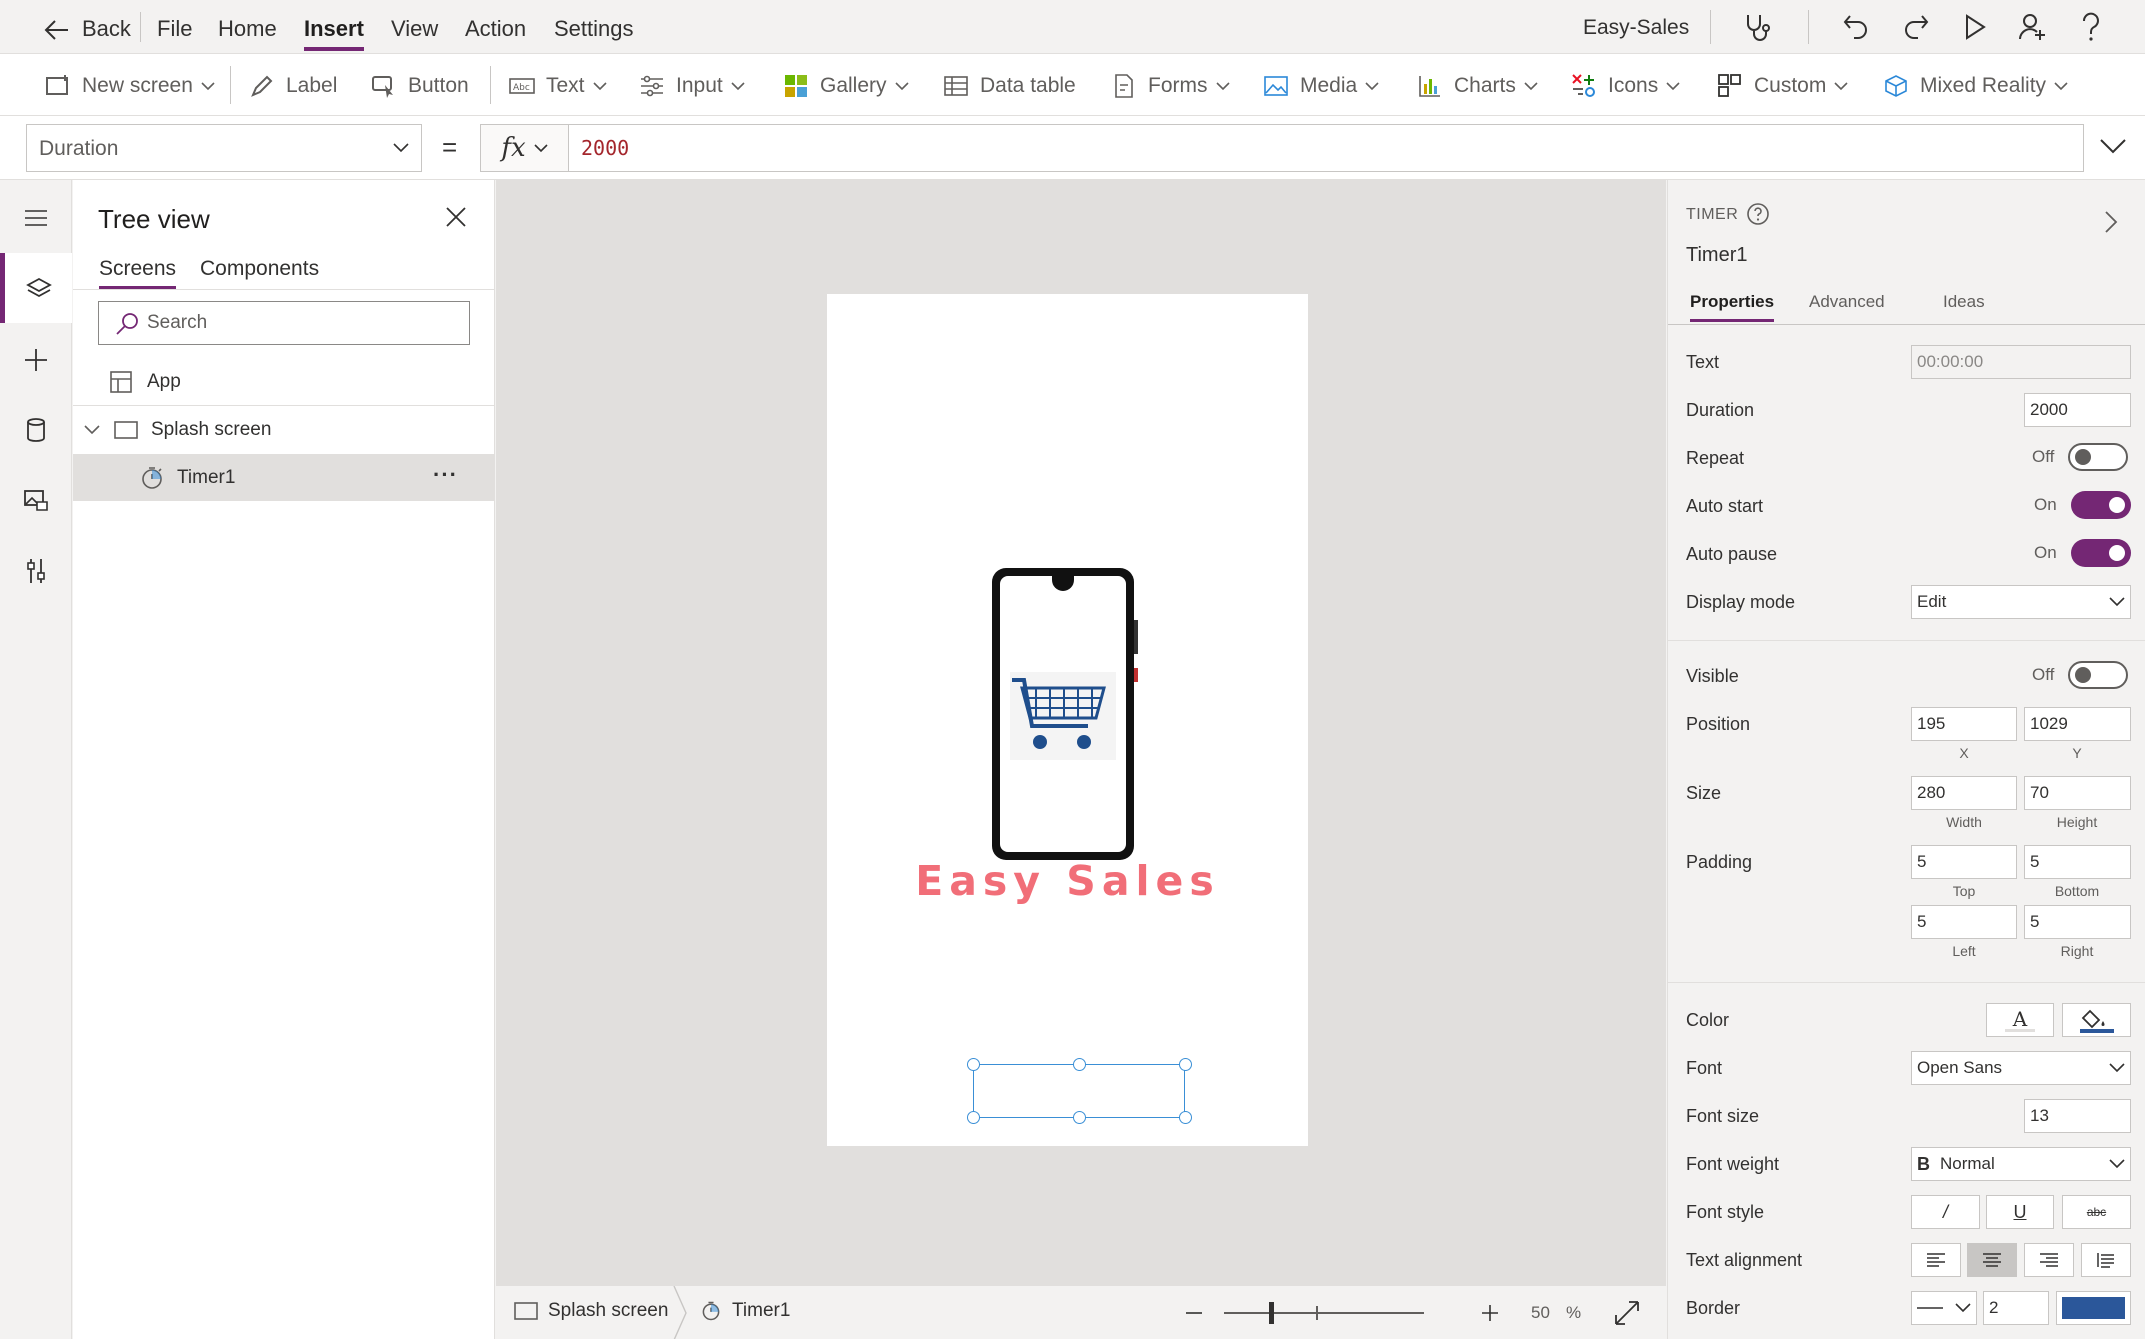  Describe the element at coordinates (174, 29) in the screenshot. I see `menu-file: File` at that location.